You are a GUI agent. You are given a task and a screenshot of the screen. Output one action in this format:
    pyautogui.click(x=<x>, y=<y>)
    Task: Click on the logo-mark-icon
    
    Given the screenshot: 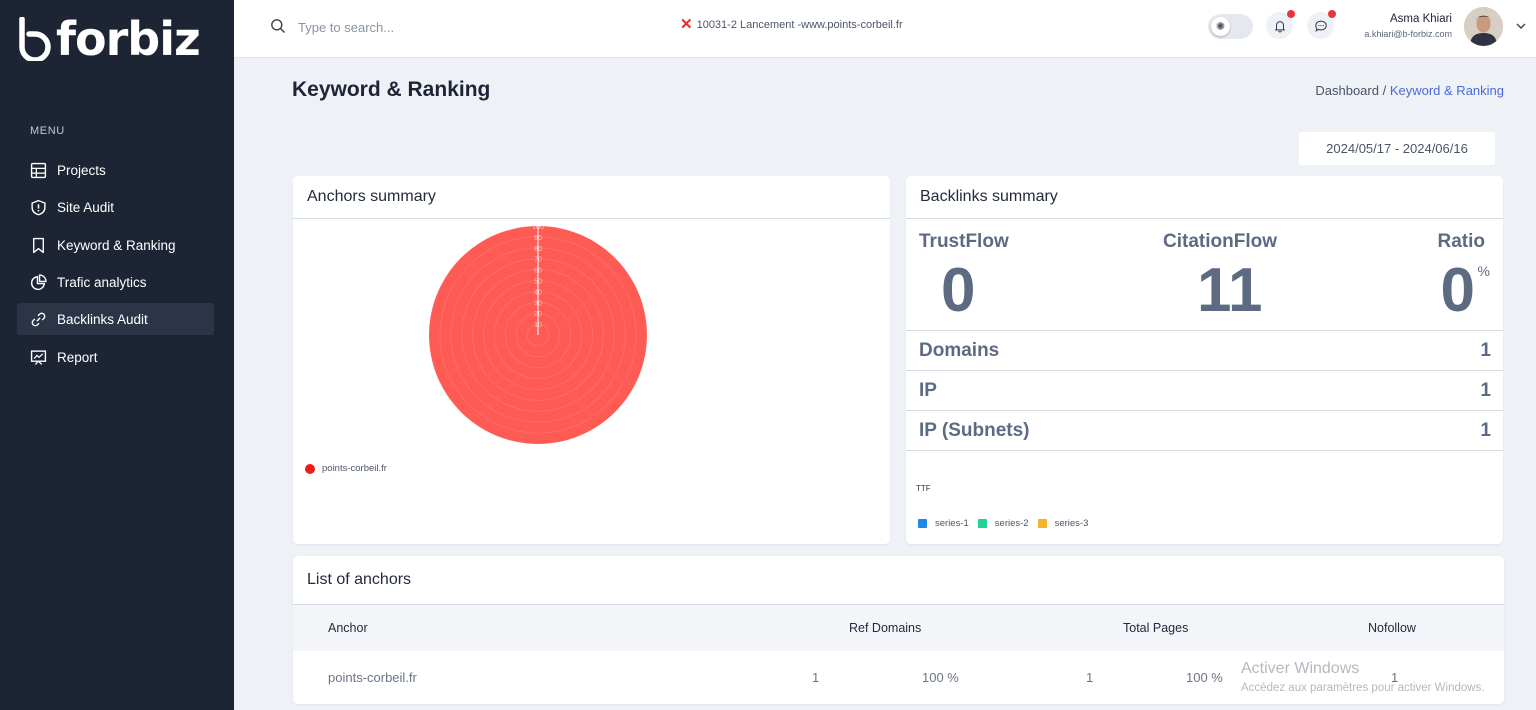 What is the action you would take?
    pyautogui.click(x=35, y=39)
    